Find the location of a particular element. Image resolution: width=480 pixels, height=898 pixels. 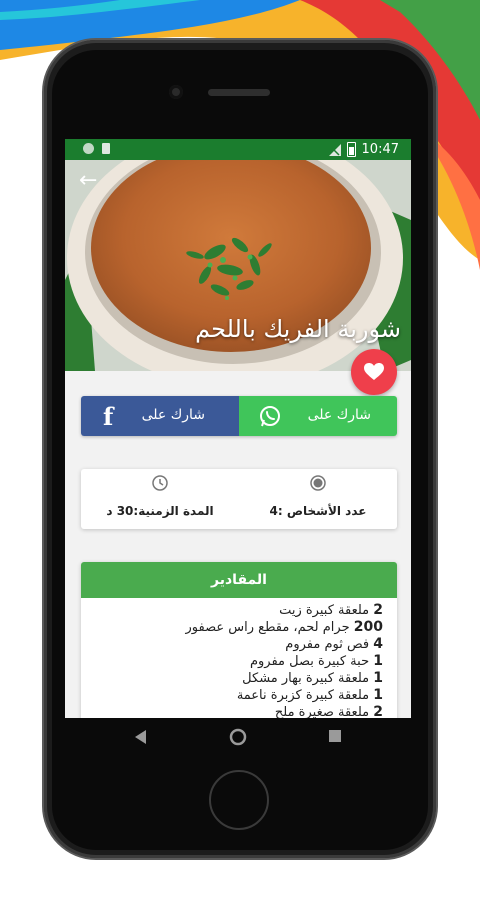

list-item: 200 جرام لحم، مقطع راس عصفور is located at coordinates (284, 627).